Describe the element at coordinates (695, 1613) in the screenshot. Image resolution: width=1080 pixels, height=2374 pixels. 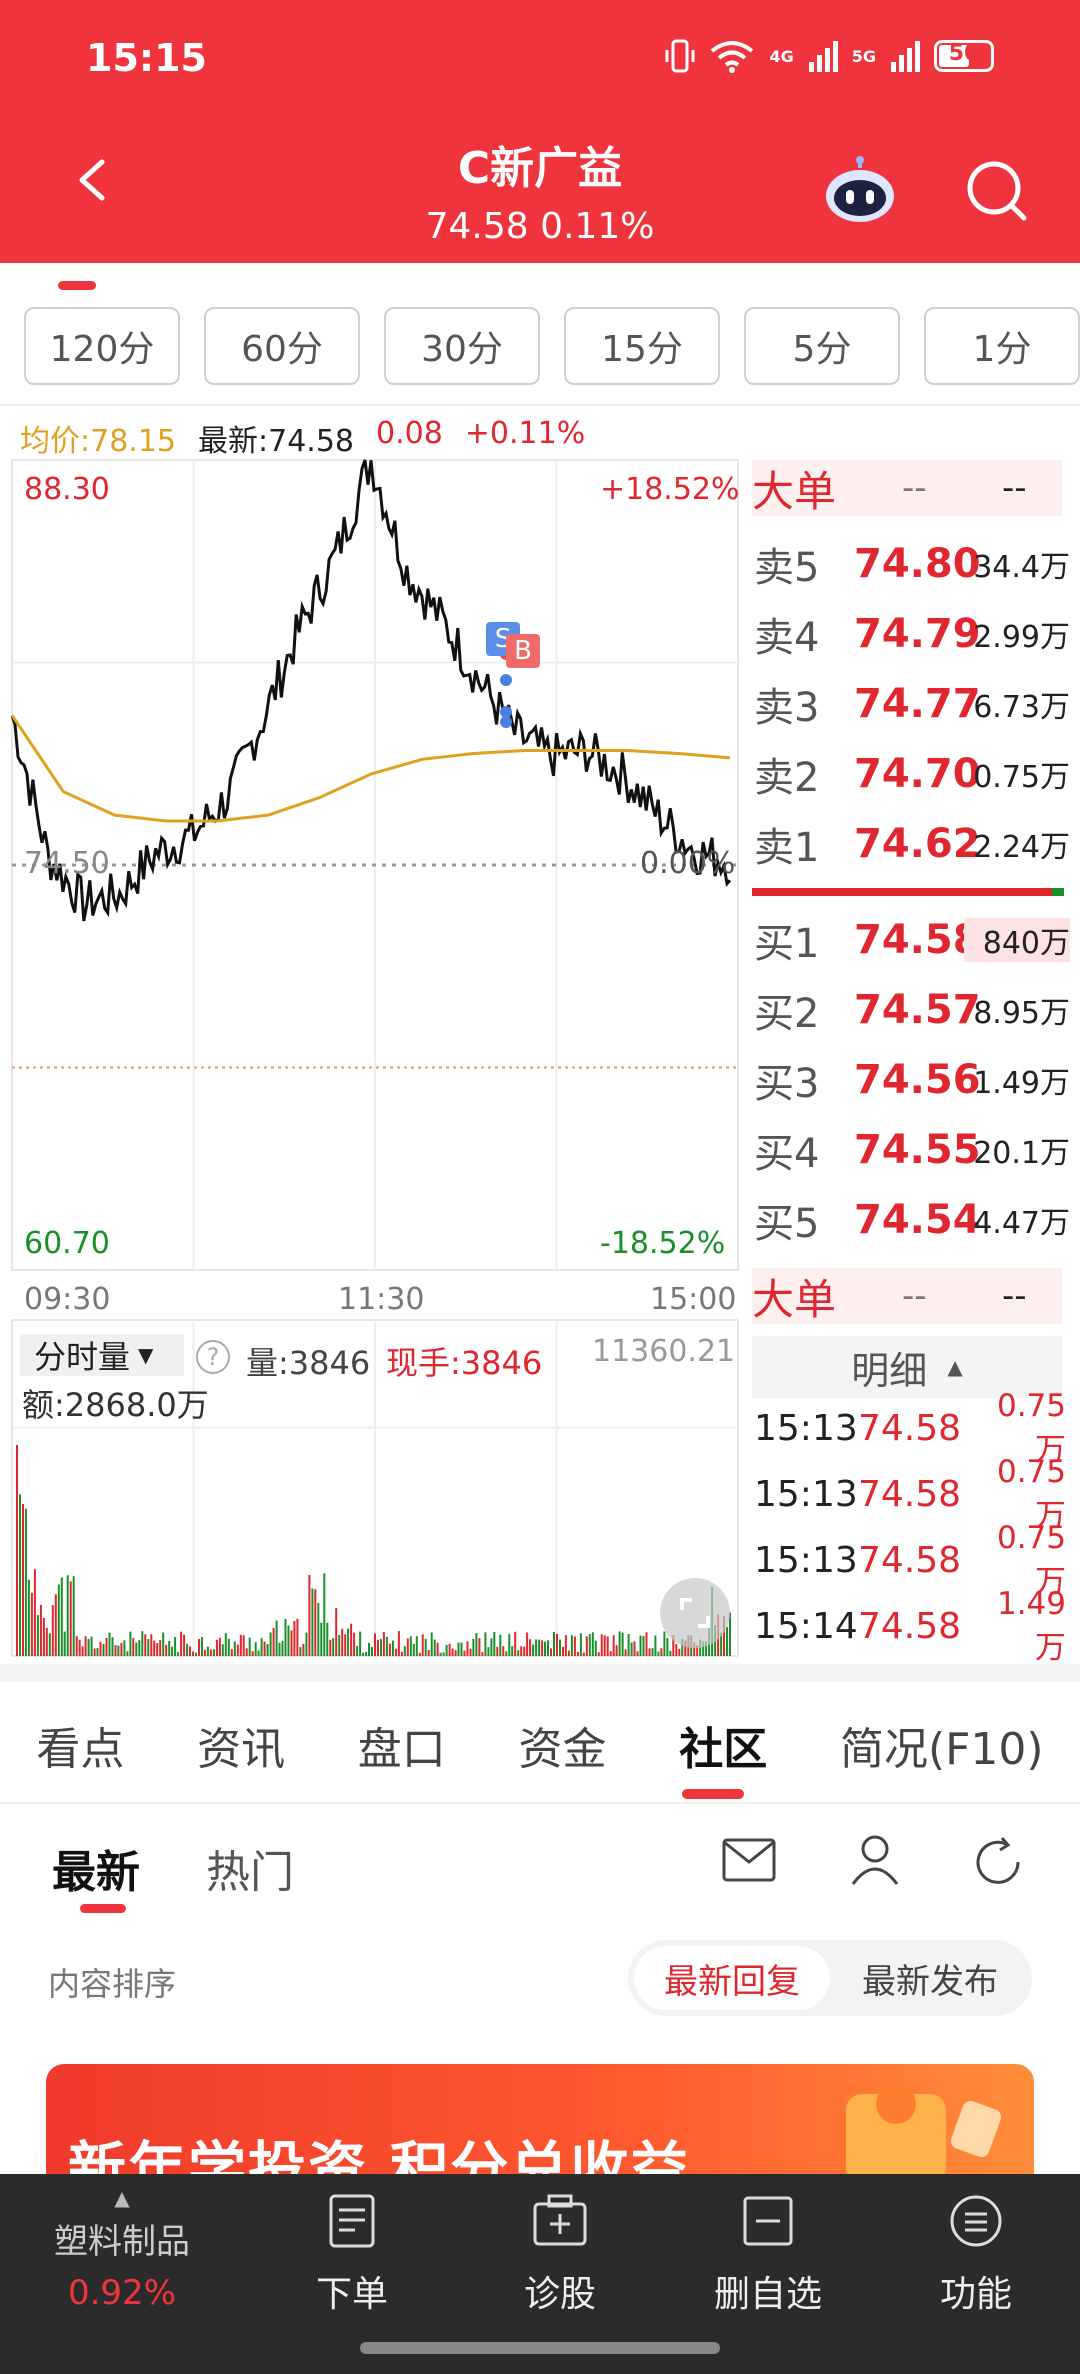
I see `fullscreen-button` at that location.